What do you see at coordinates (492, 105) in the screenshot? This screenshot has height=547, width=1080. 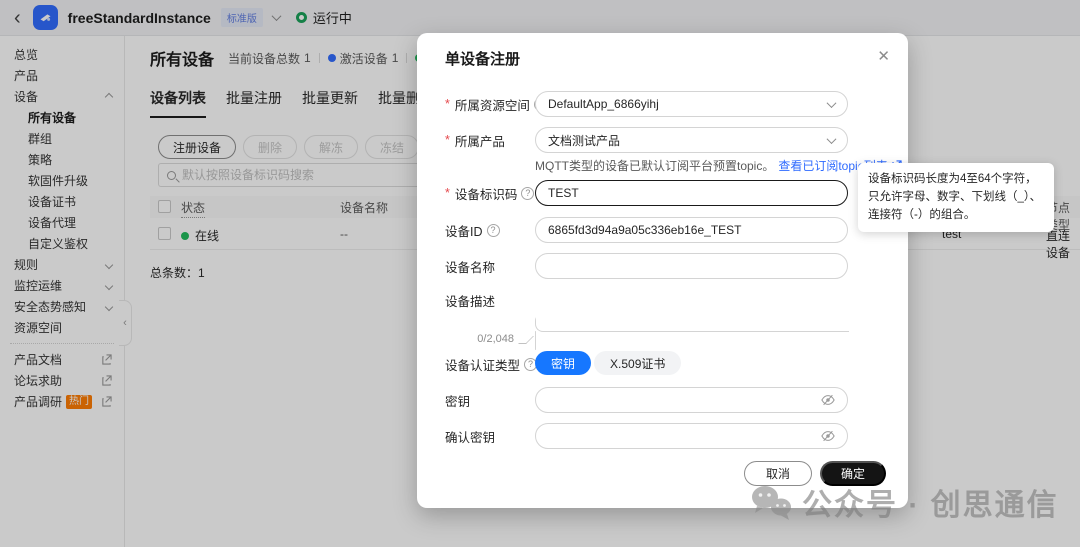 I see `resource-space-label: 所属资源空间` at bounding box center [492, 105].